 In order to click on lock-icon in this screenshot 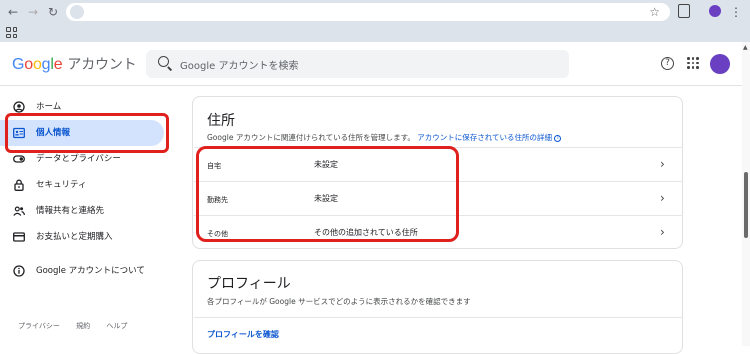, I will do `click(19, 185)`.